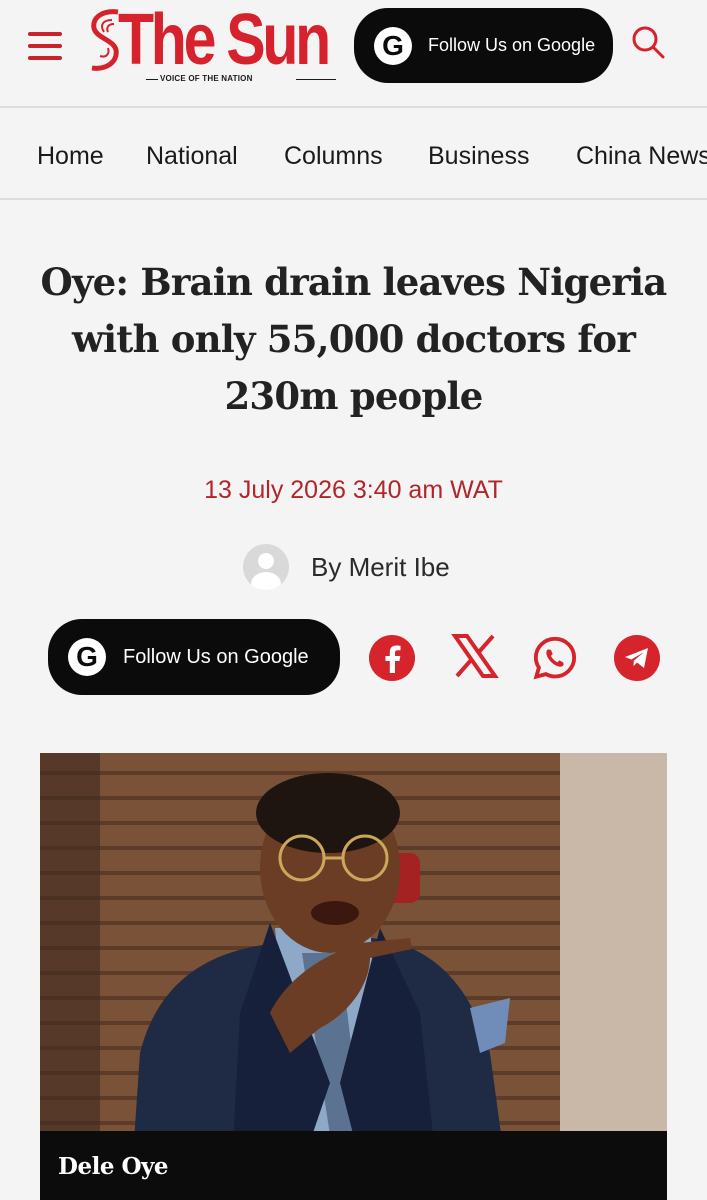 The image size is (707, 1200). Describe the element at coordinates (478, 156) in the screenshot. I see `nav-item-business: Business` at that location.